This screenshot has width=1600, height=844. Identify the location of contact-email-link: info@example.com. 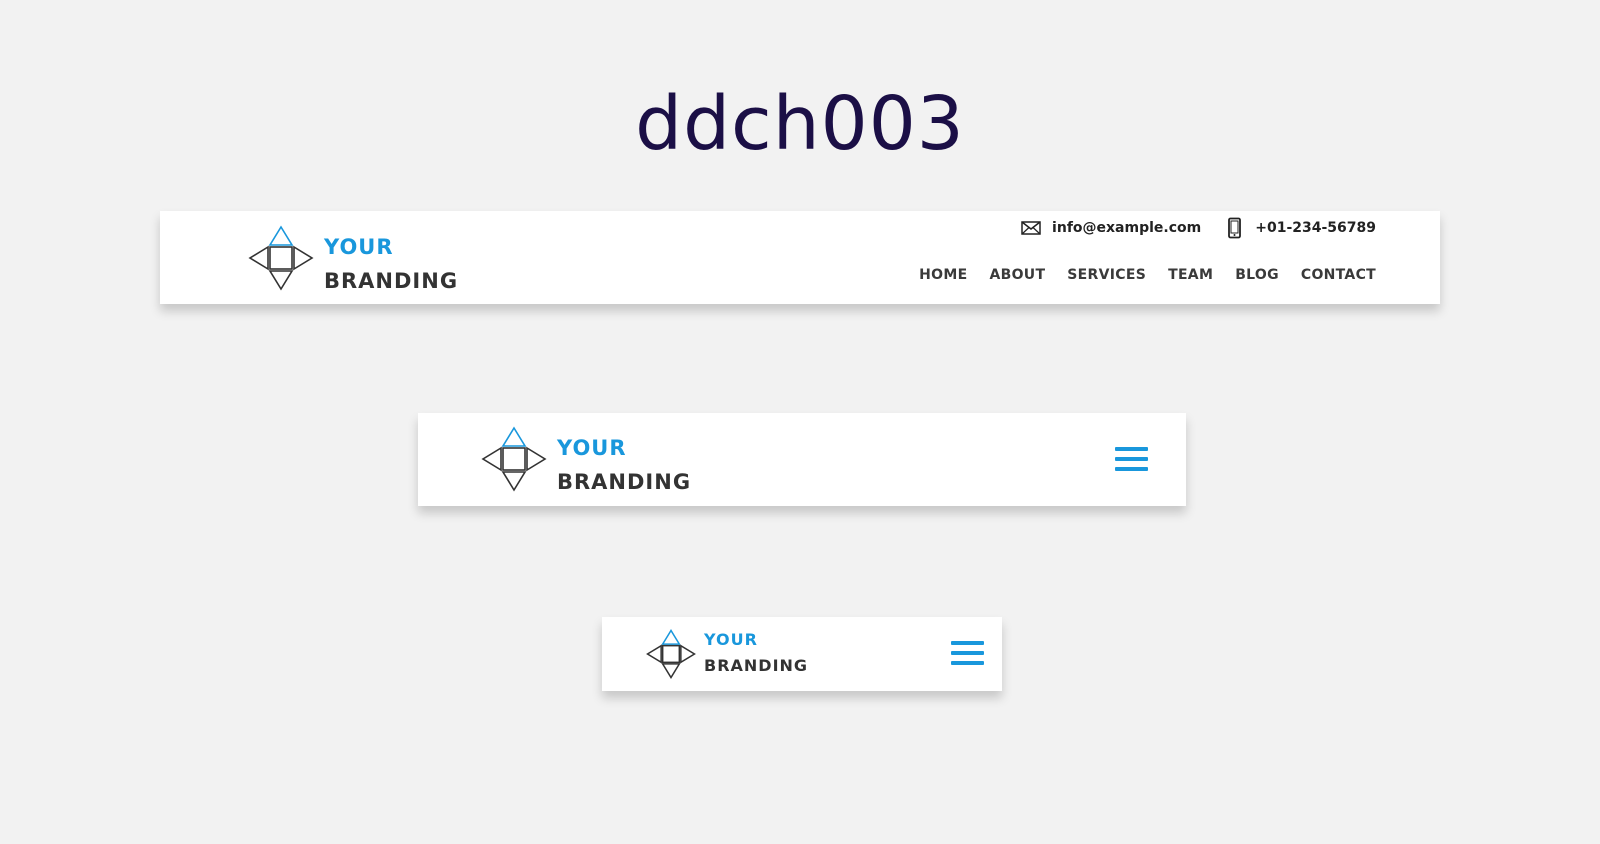
(1126, 228).